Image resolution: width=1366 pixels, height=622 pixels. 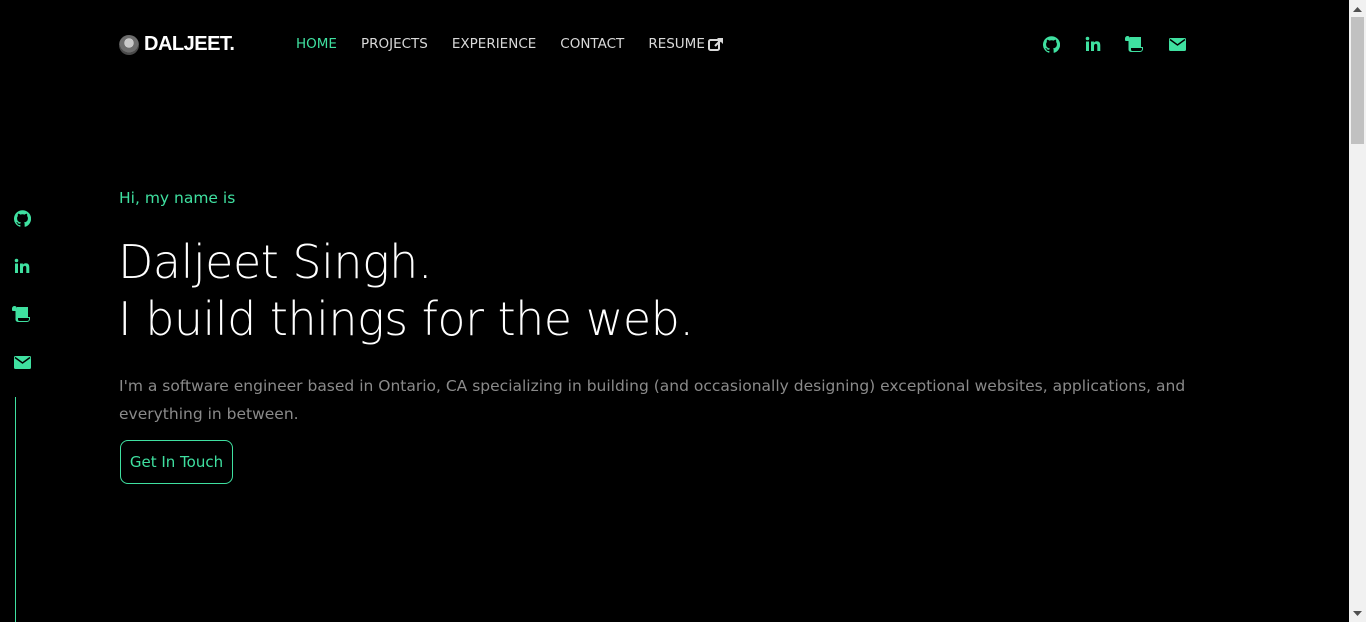 I want to click on get-in-touch-button: Get In Touch, so click(x=176, y=462).